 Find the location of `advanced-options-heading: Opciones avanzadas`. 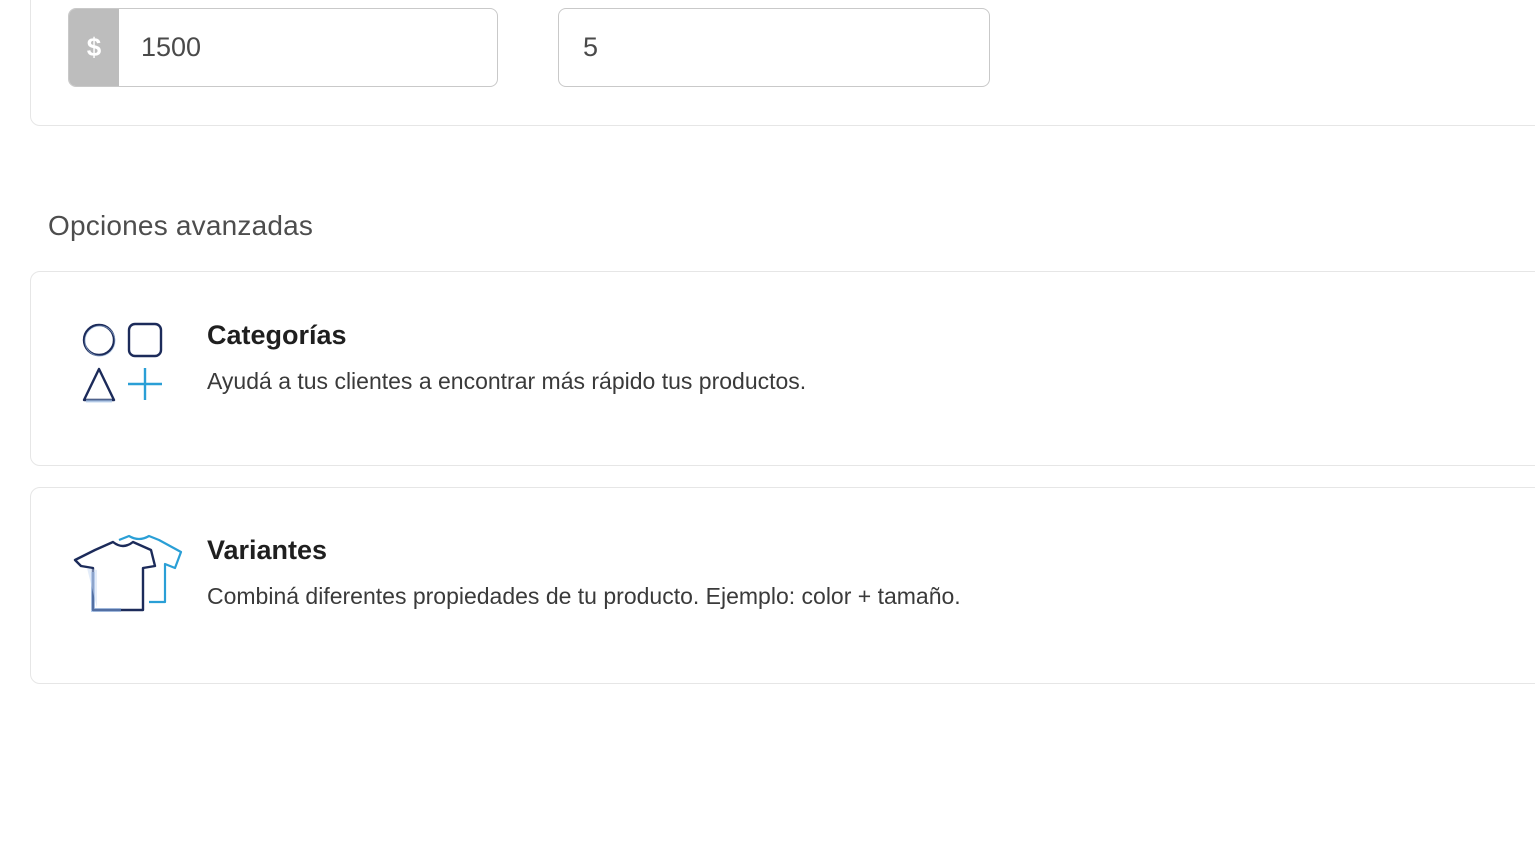

advanced-options-heading: Opciones avanzadas is located at coordinates (181, 225).